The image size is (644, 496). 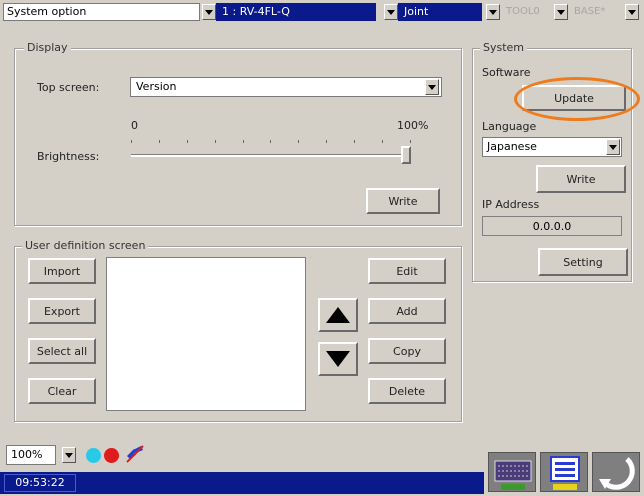 I want to click on up-arrow-icon, so click(x=338, y=315).